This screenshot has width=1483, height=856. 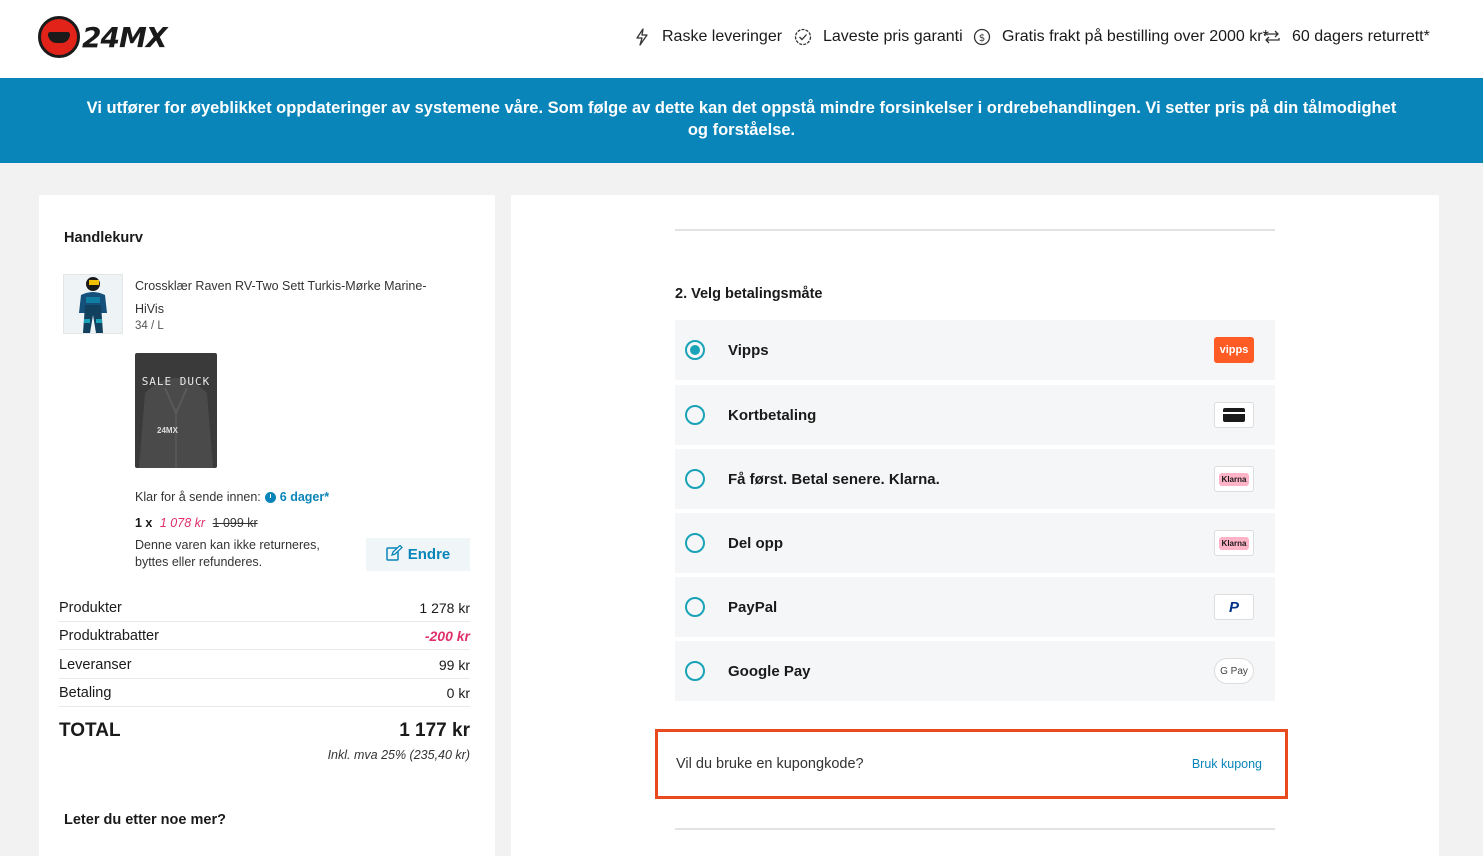 What do you see at coordinates (1234, 607) in the screenshot?
I see `paypal-logo-icon: P` at bounding box center [1234, 607].